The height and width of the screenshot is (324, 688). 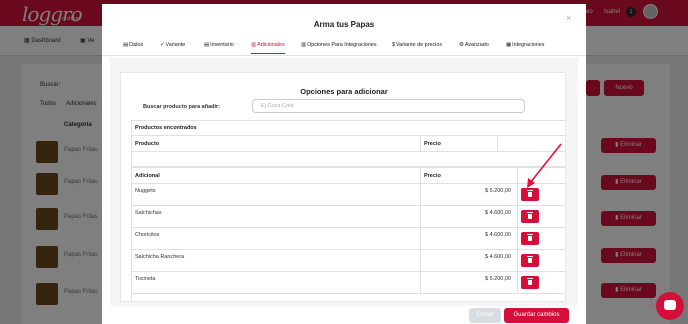 I want to click on table-cell-name: Salchicha Ranchera, so click(x=276, y=261).